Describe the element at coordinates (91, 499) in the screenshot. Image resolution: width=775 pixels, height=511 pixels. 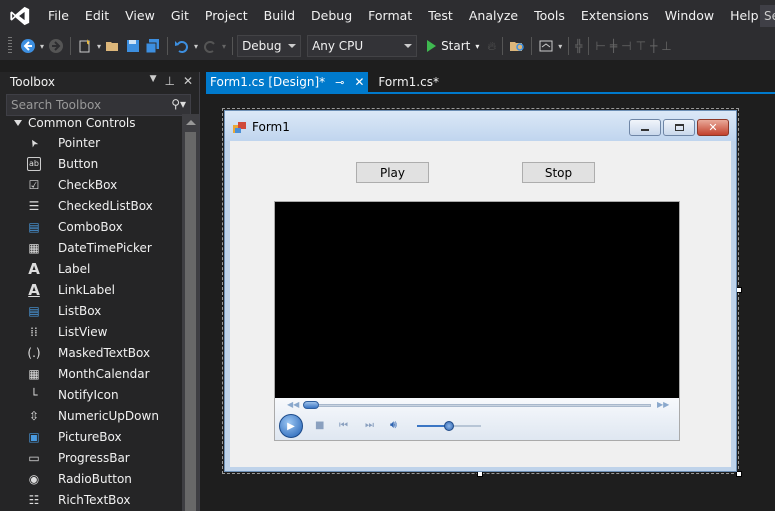
I see `toolbox-item-richtextbox: ☷ RichTextBox` at that location.